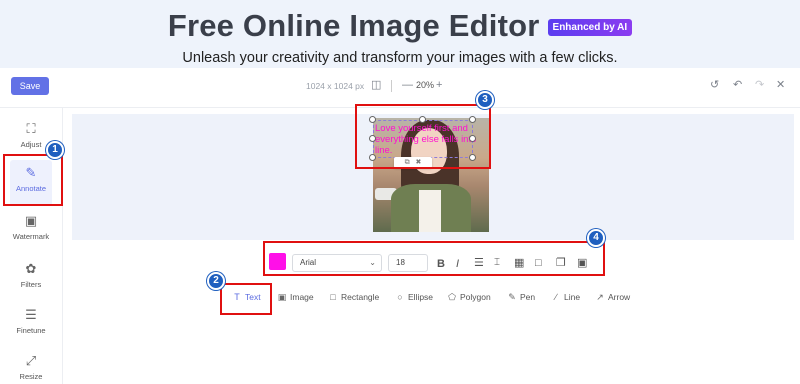  I want to click on sidebar-item-label: Filters, so click(31, 284).